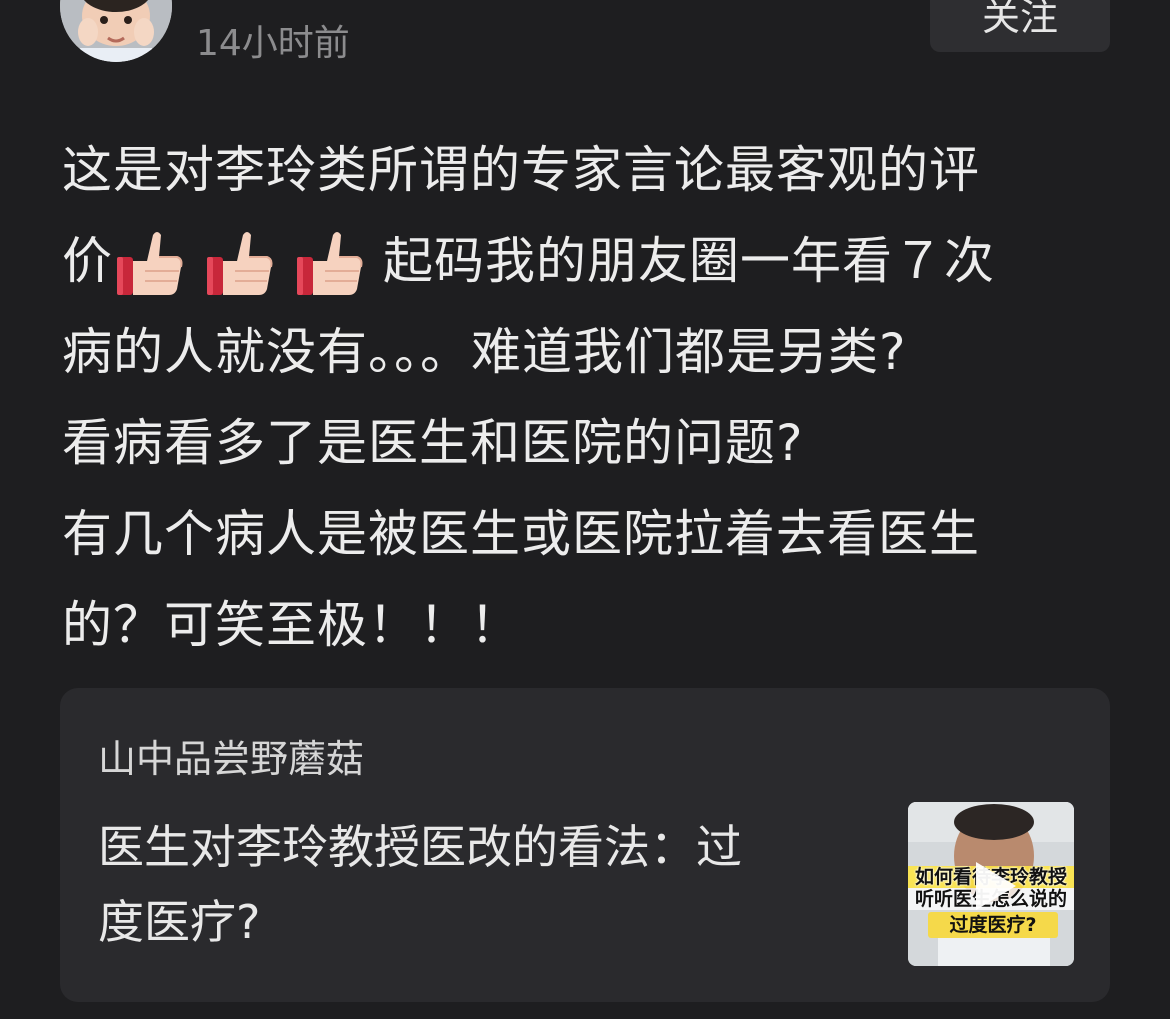 The width and height of the screenshot is (1170, 1019). I want to click on post-line: 这是对李玲类所谓的专家言论最客观的评, so click(521, 170).